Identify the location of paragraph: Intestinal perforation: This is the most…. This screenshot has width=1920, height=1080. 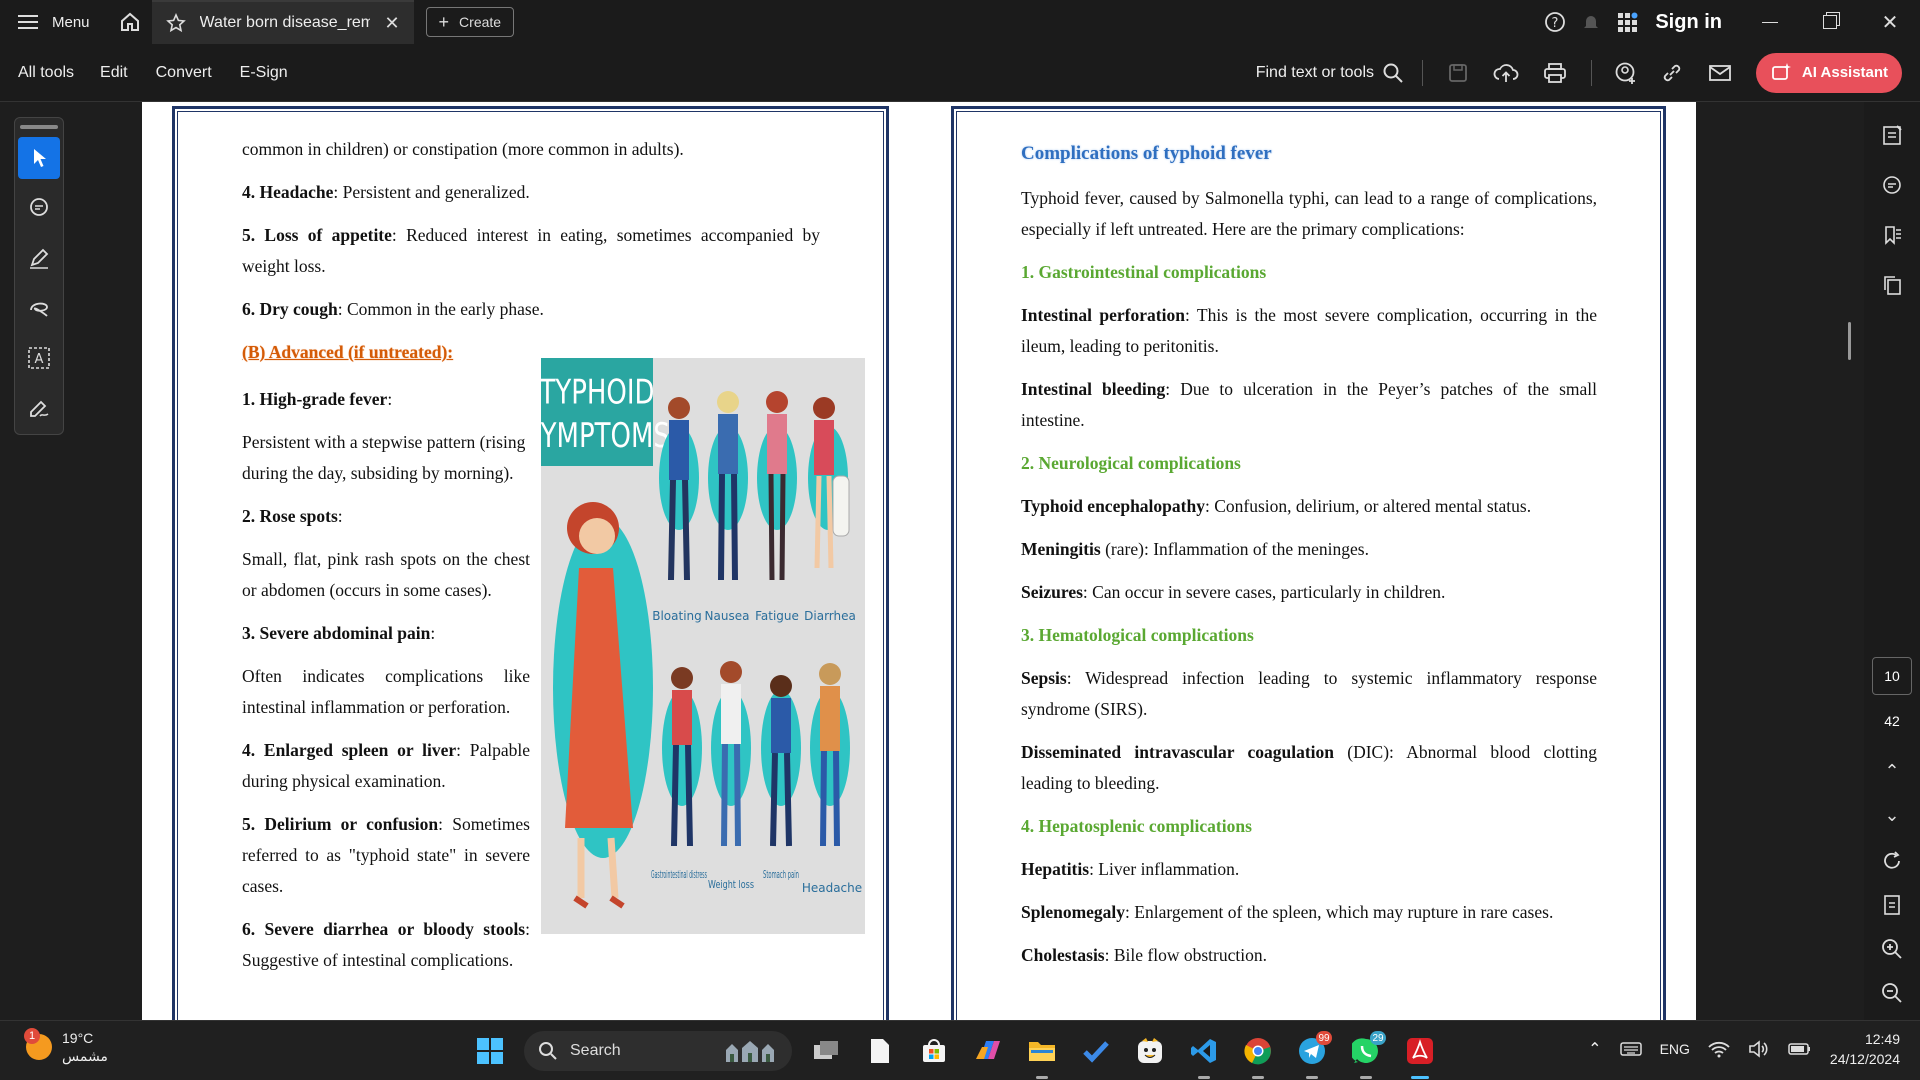
(1309, 331).